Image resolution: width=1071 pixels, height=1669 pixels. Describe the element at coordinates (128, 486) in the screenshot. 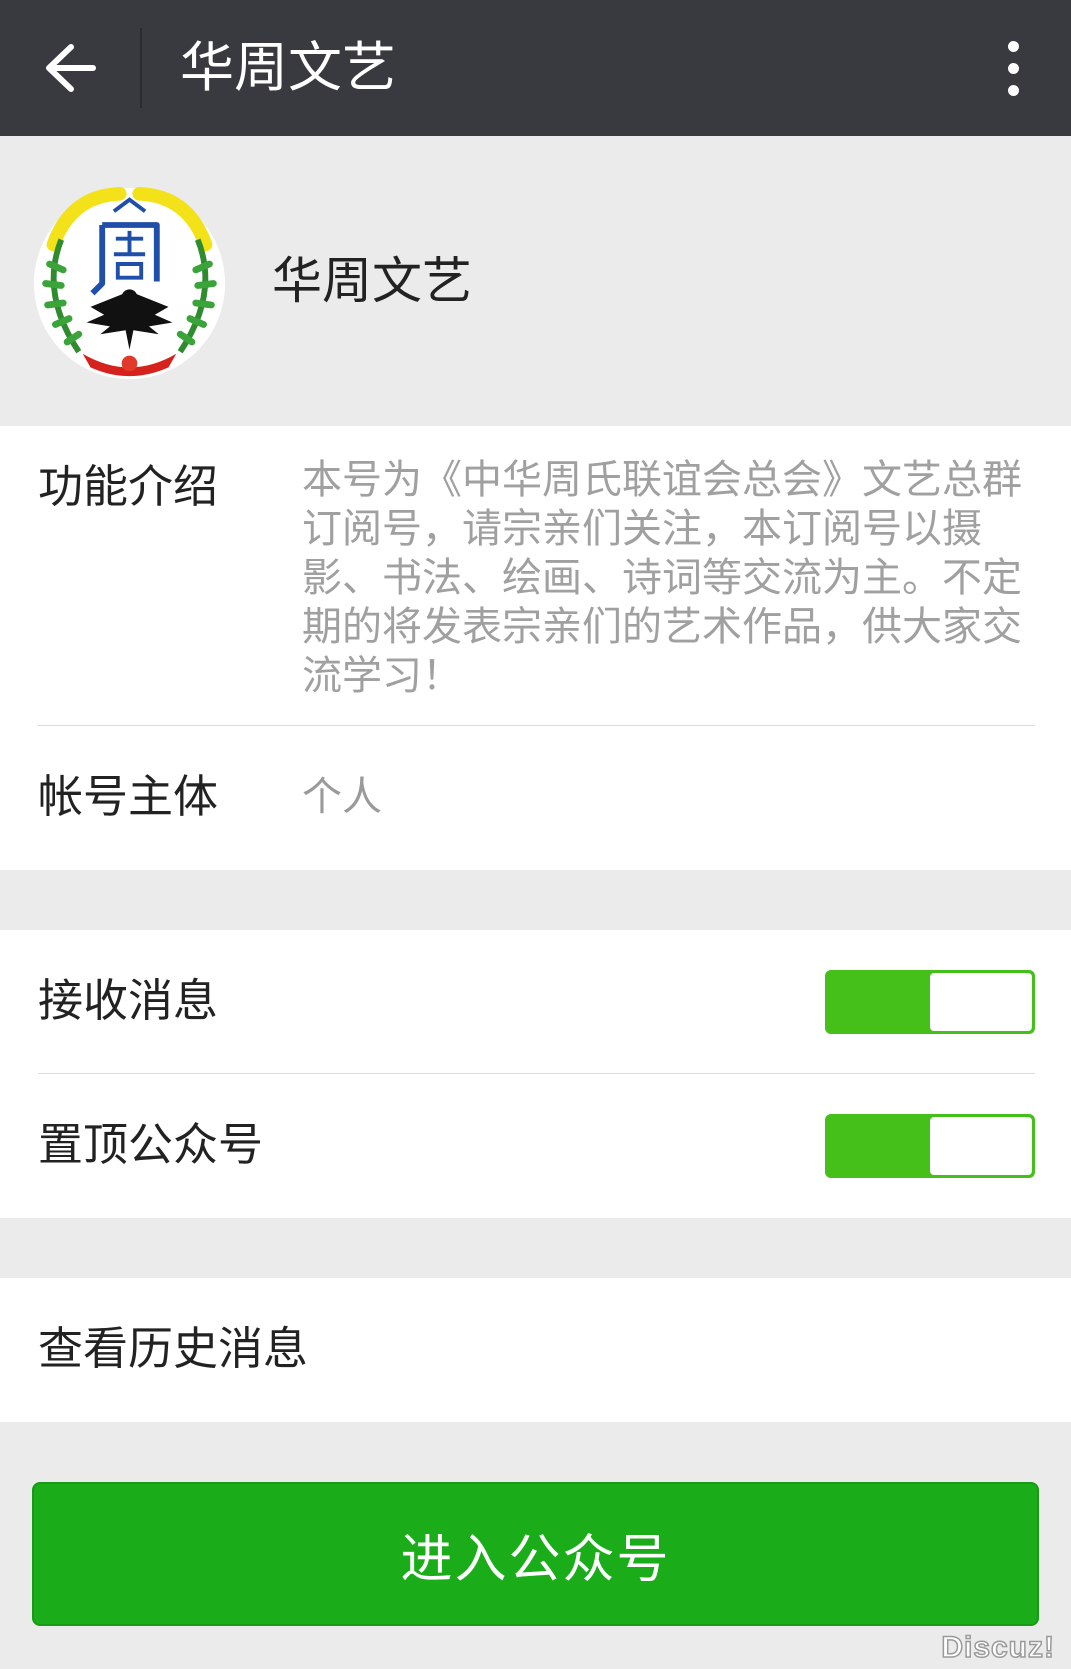

I see `intro-label: 功能介绍` at that location.